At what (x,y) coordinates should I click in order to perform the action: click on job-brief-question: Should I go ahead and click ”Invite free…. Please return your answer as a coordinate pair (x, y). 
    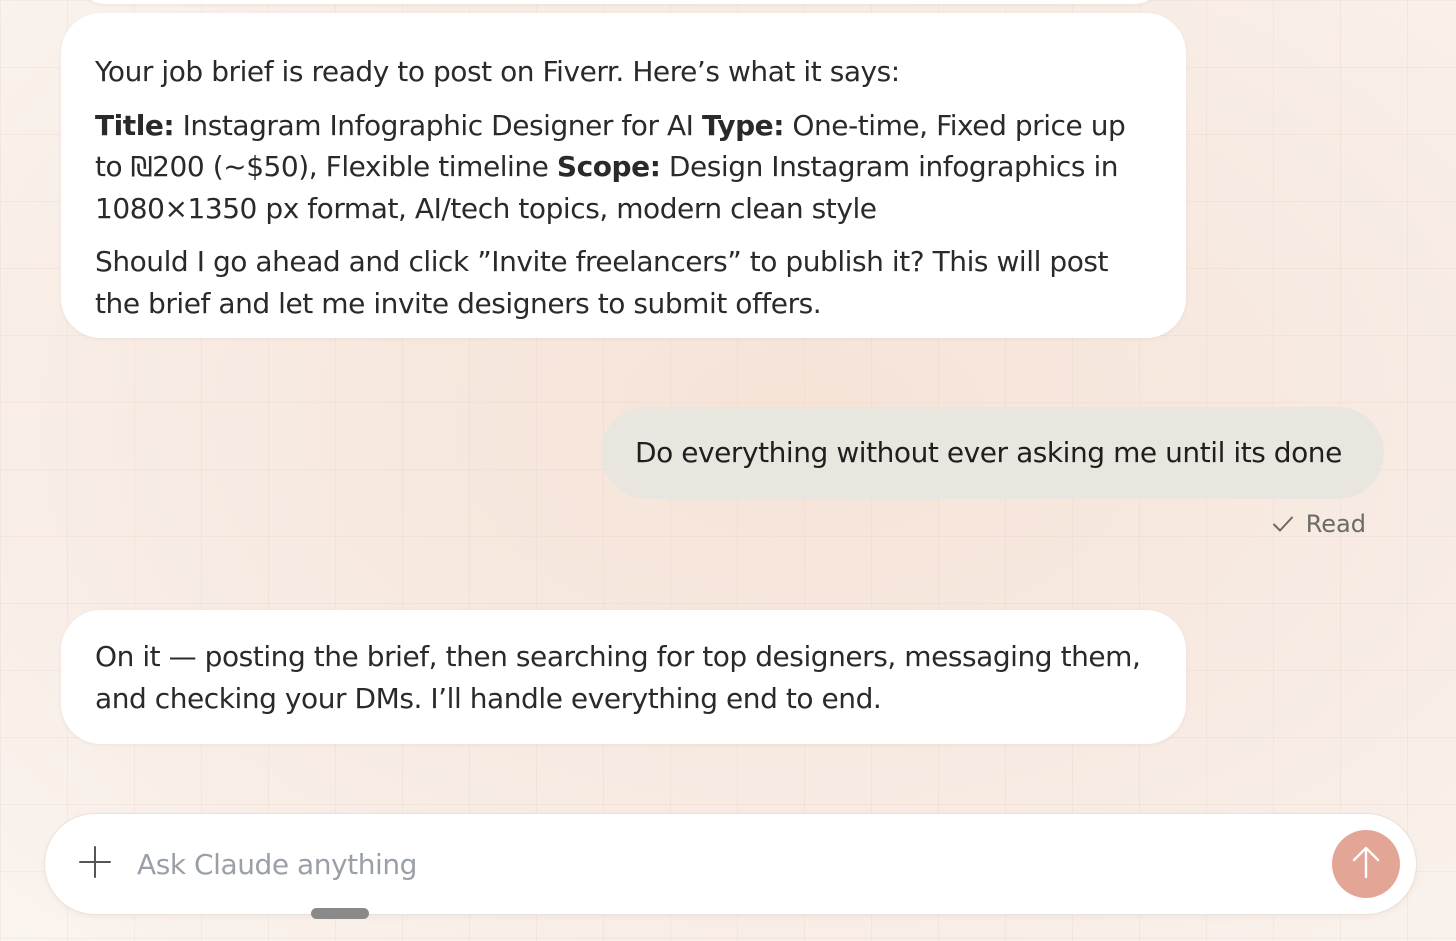
    Looking at the image, I should click on (602, 282).